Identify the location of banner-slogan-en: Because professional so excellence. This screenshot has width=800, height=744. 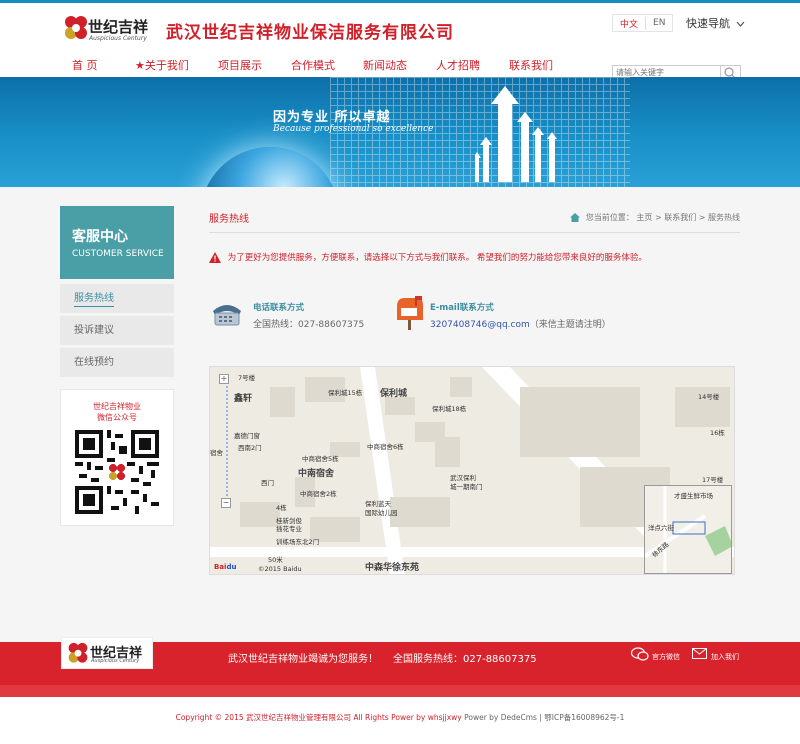
(353, 129).